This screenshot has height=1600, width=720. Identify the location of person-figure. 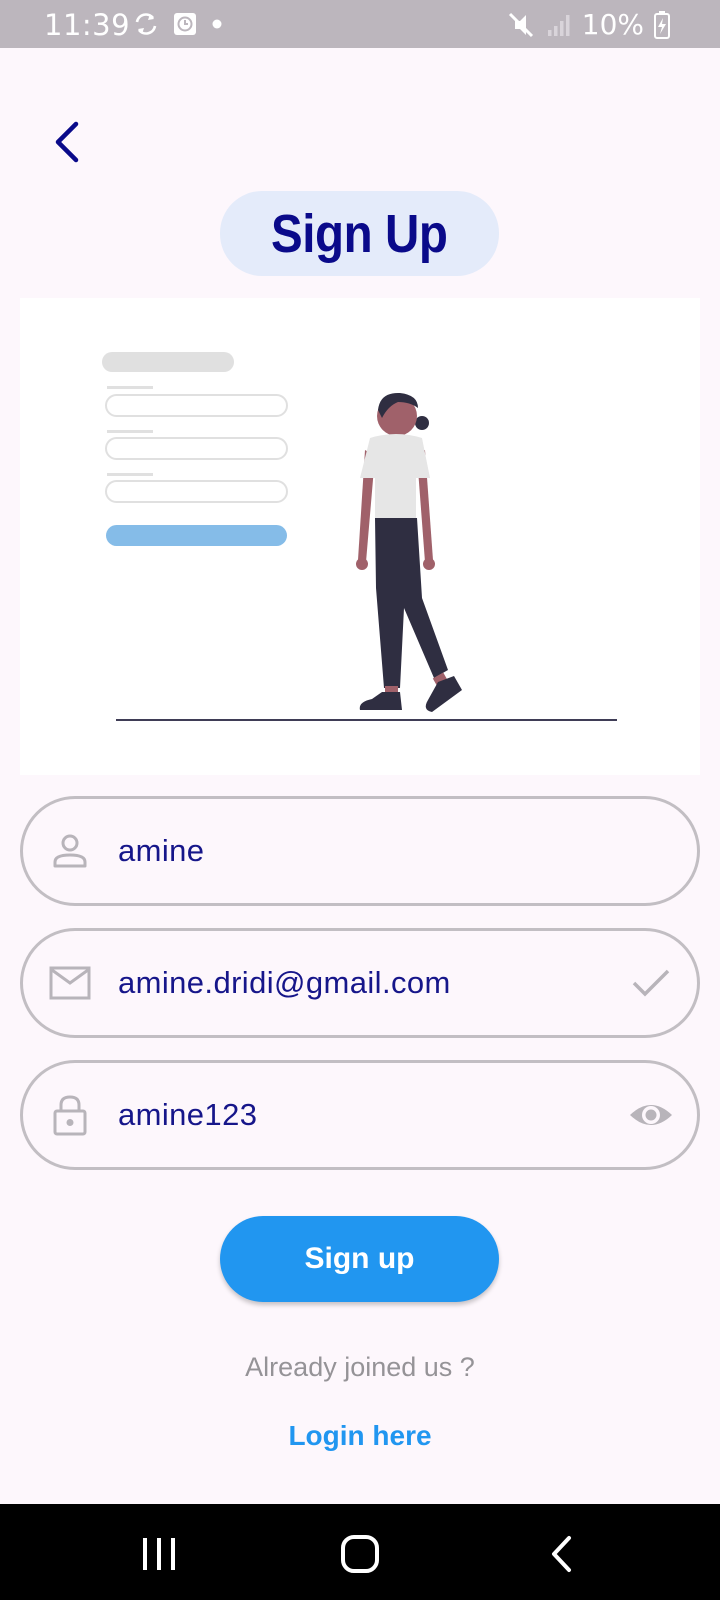
(409, 552).